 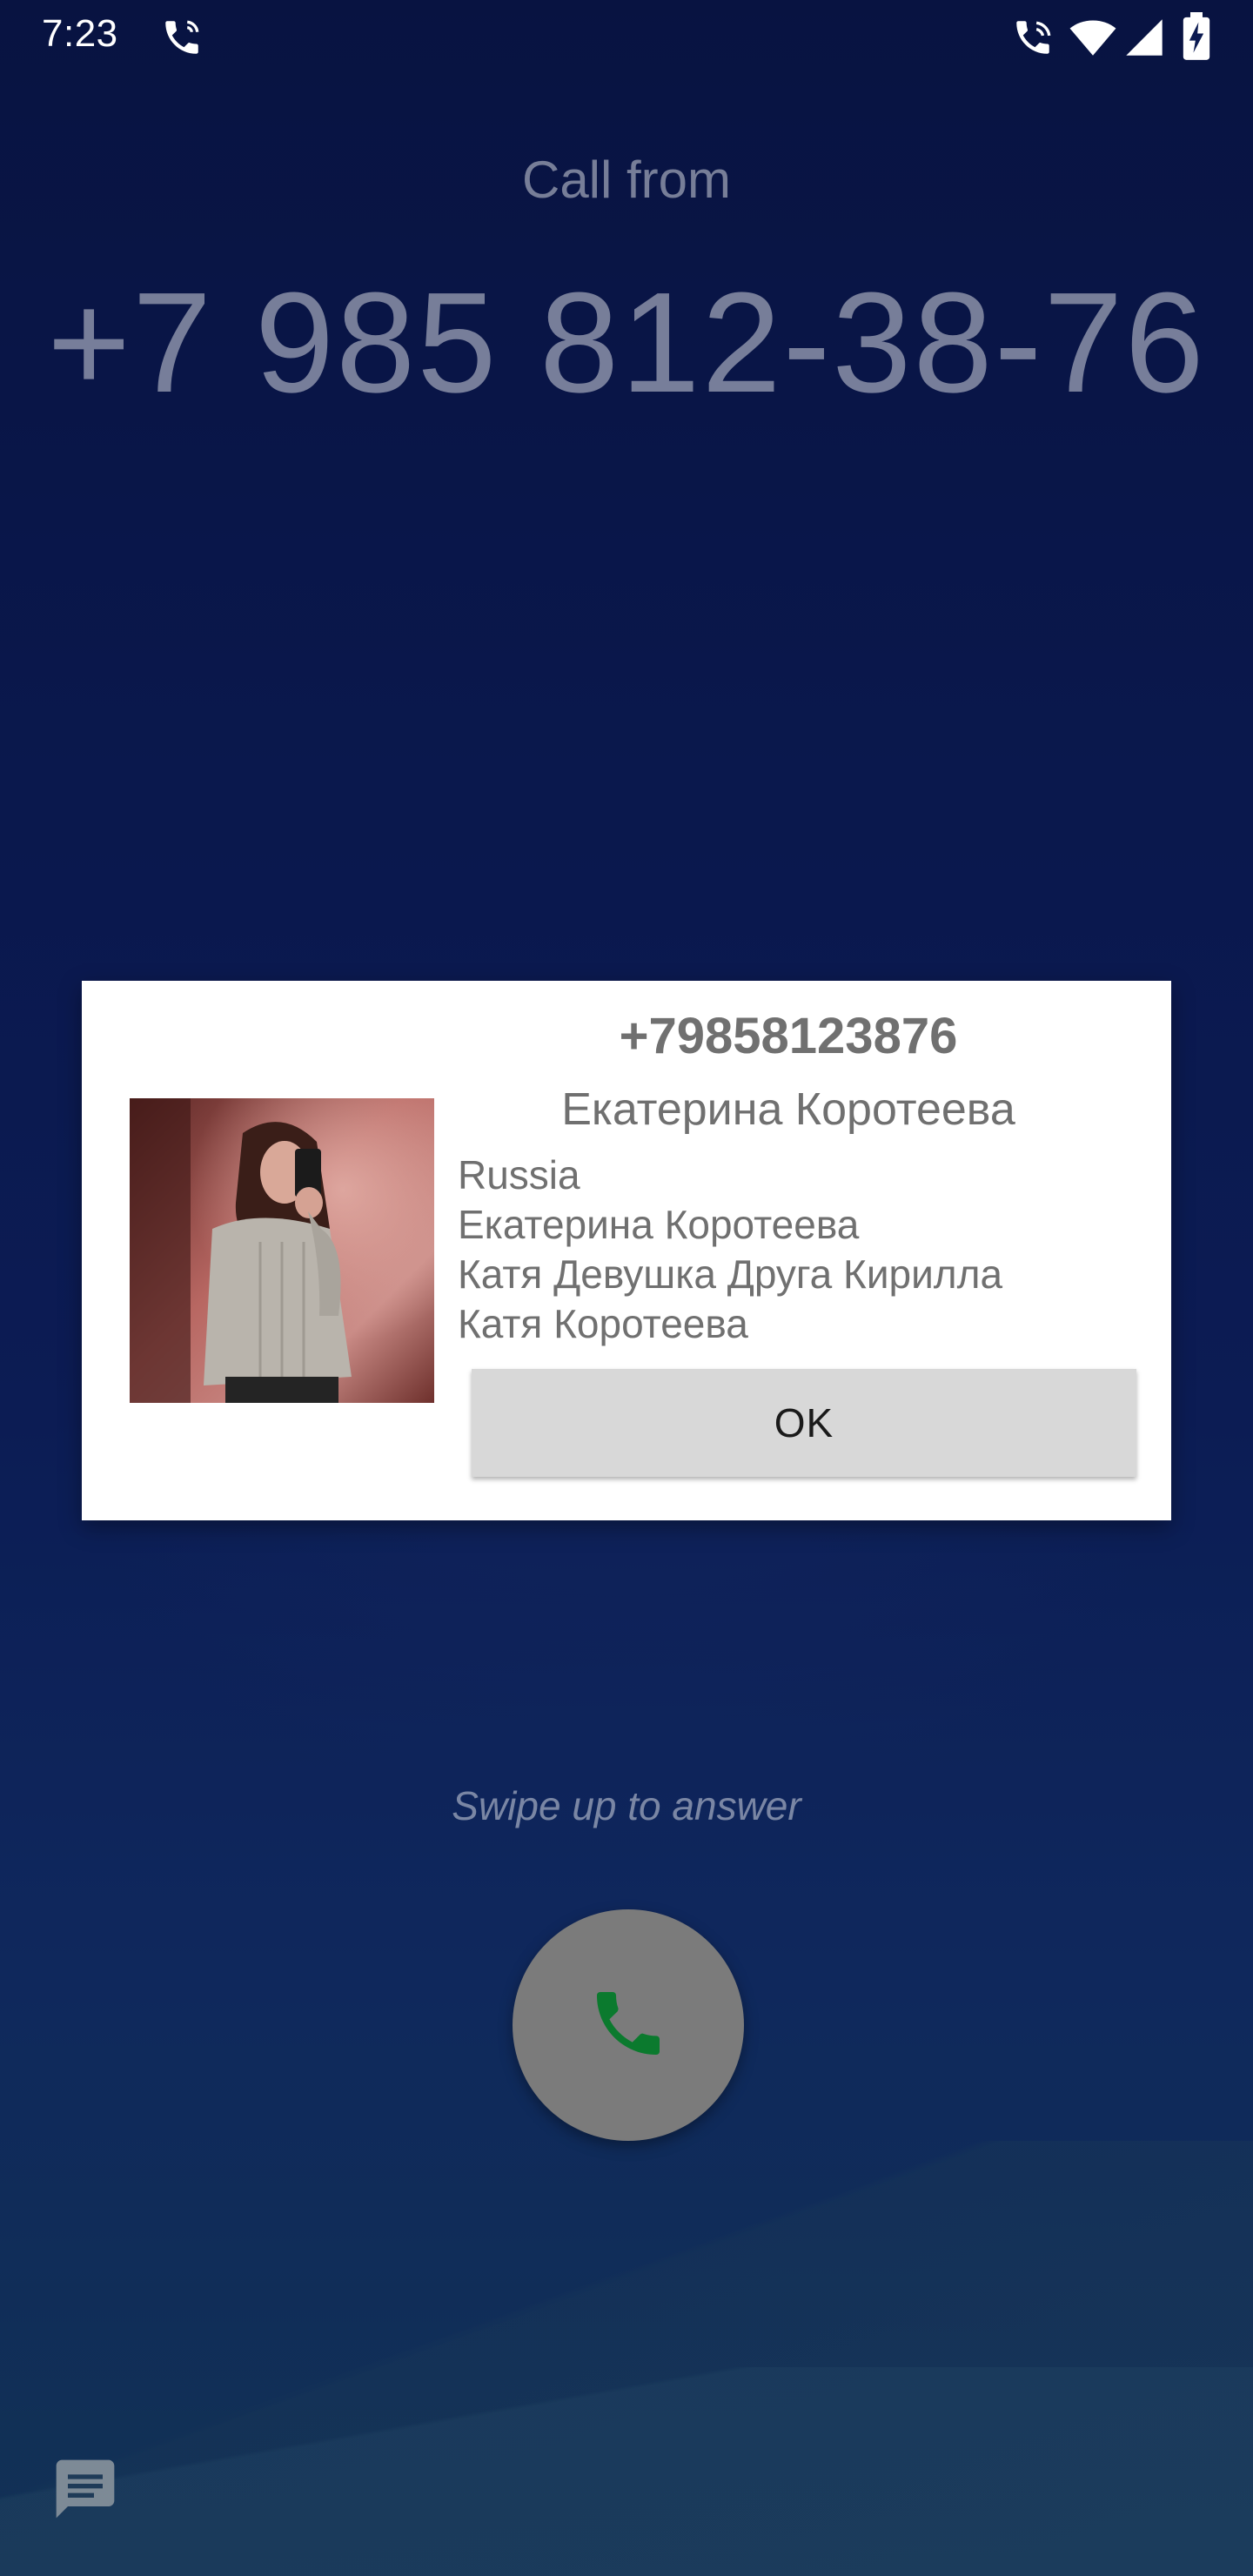 What do you see at coordinates (85, 2491) in the screenshot?
I see `message-icon` at bounding box center [85, 2491].